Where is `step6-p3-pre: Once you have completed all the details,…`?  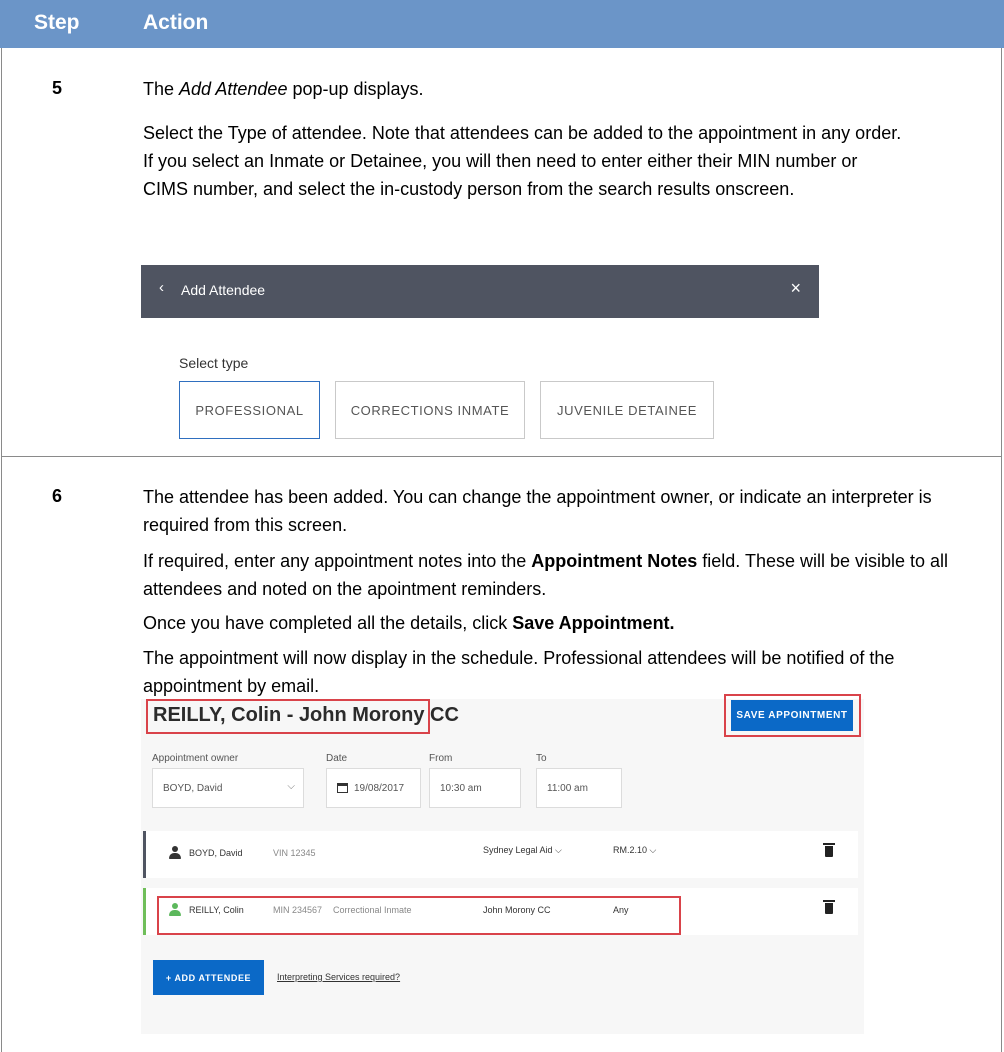 step6-p3-pre: Once you have completed all the details,… is located at coordinates (328, 623).